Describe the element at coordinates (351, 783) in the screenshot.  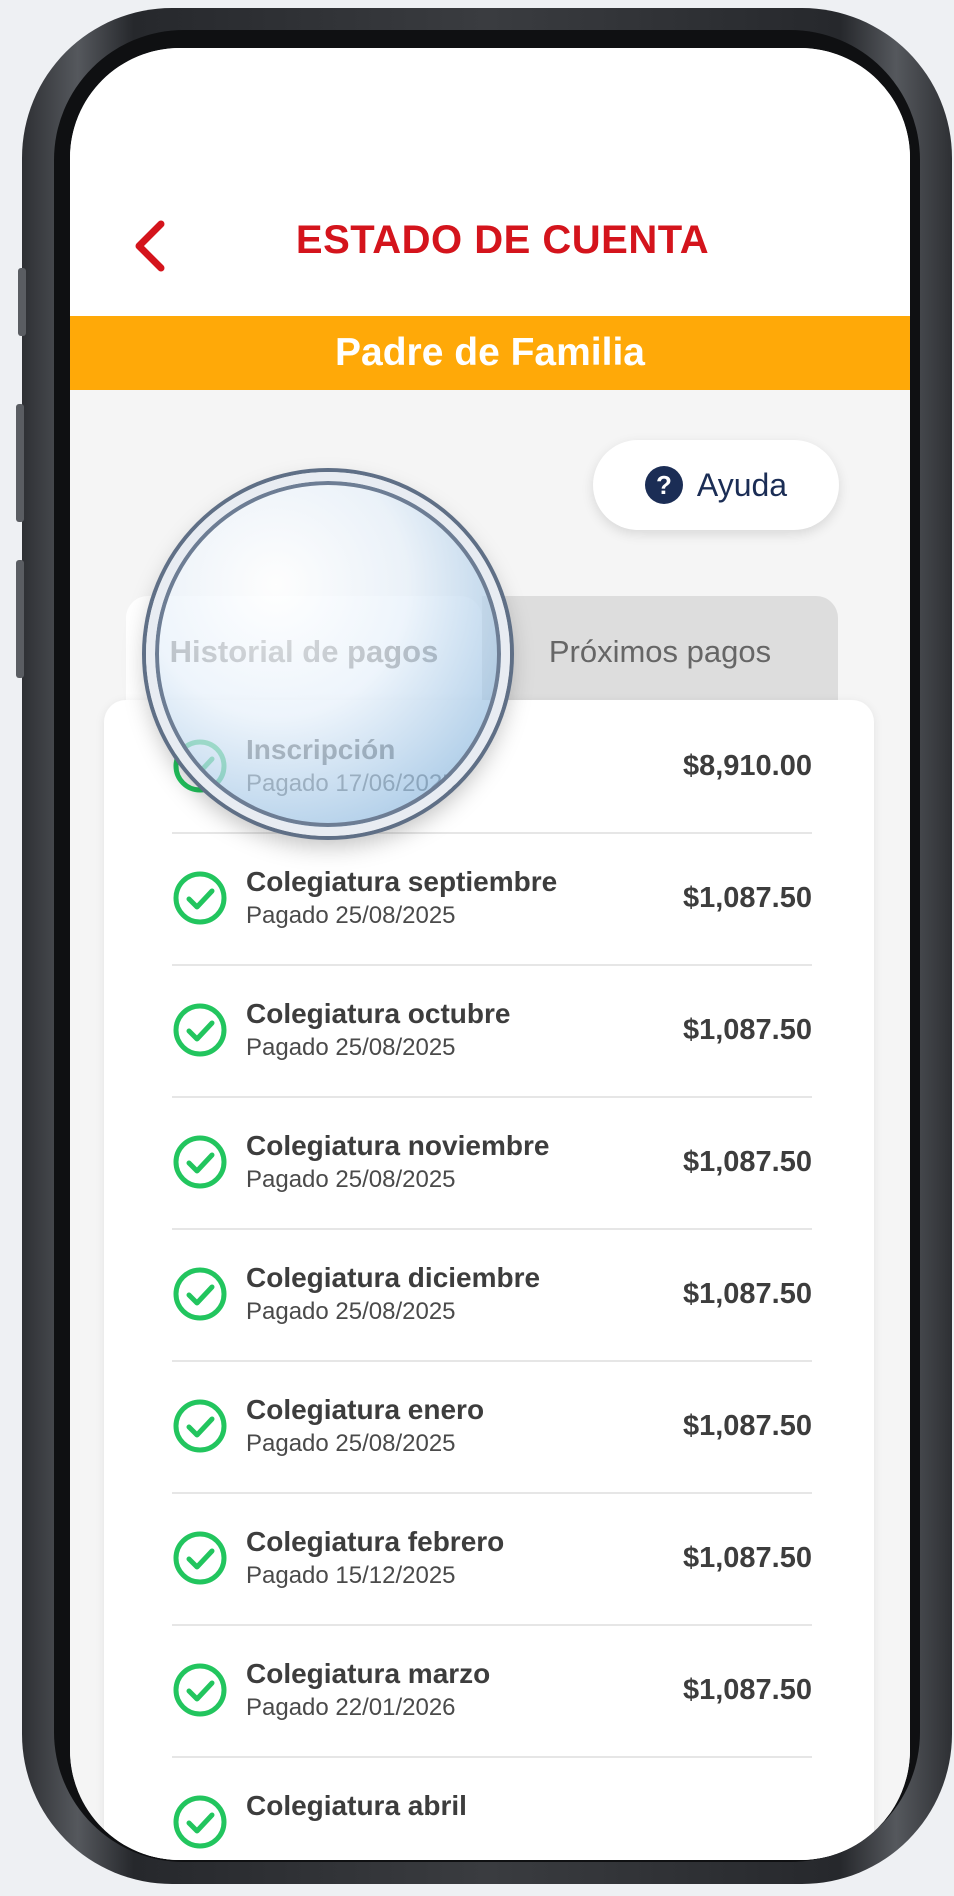
I see `payment-date: Pagado 17/06/2025` at that location.